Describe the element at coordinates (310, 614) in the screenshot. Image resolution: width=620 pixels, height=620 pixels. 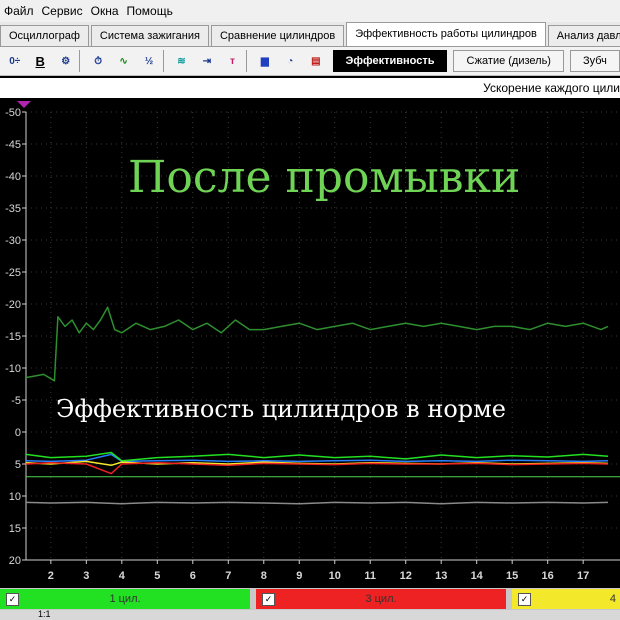
I see `status-bar: 1:1` at that location.